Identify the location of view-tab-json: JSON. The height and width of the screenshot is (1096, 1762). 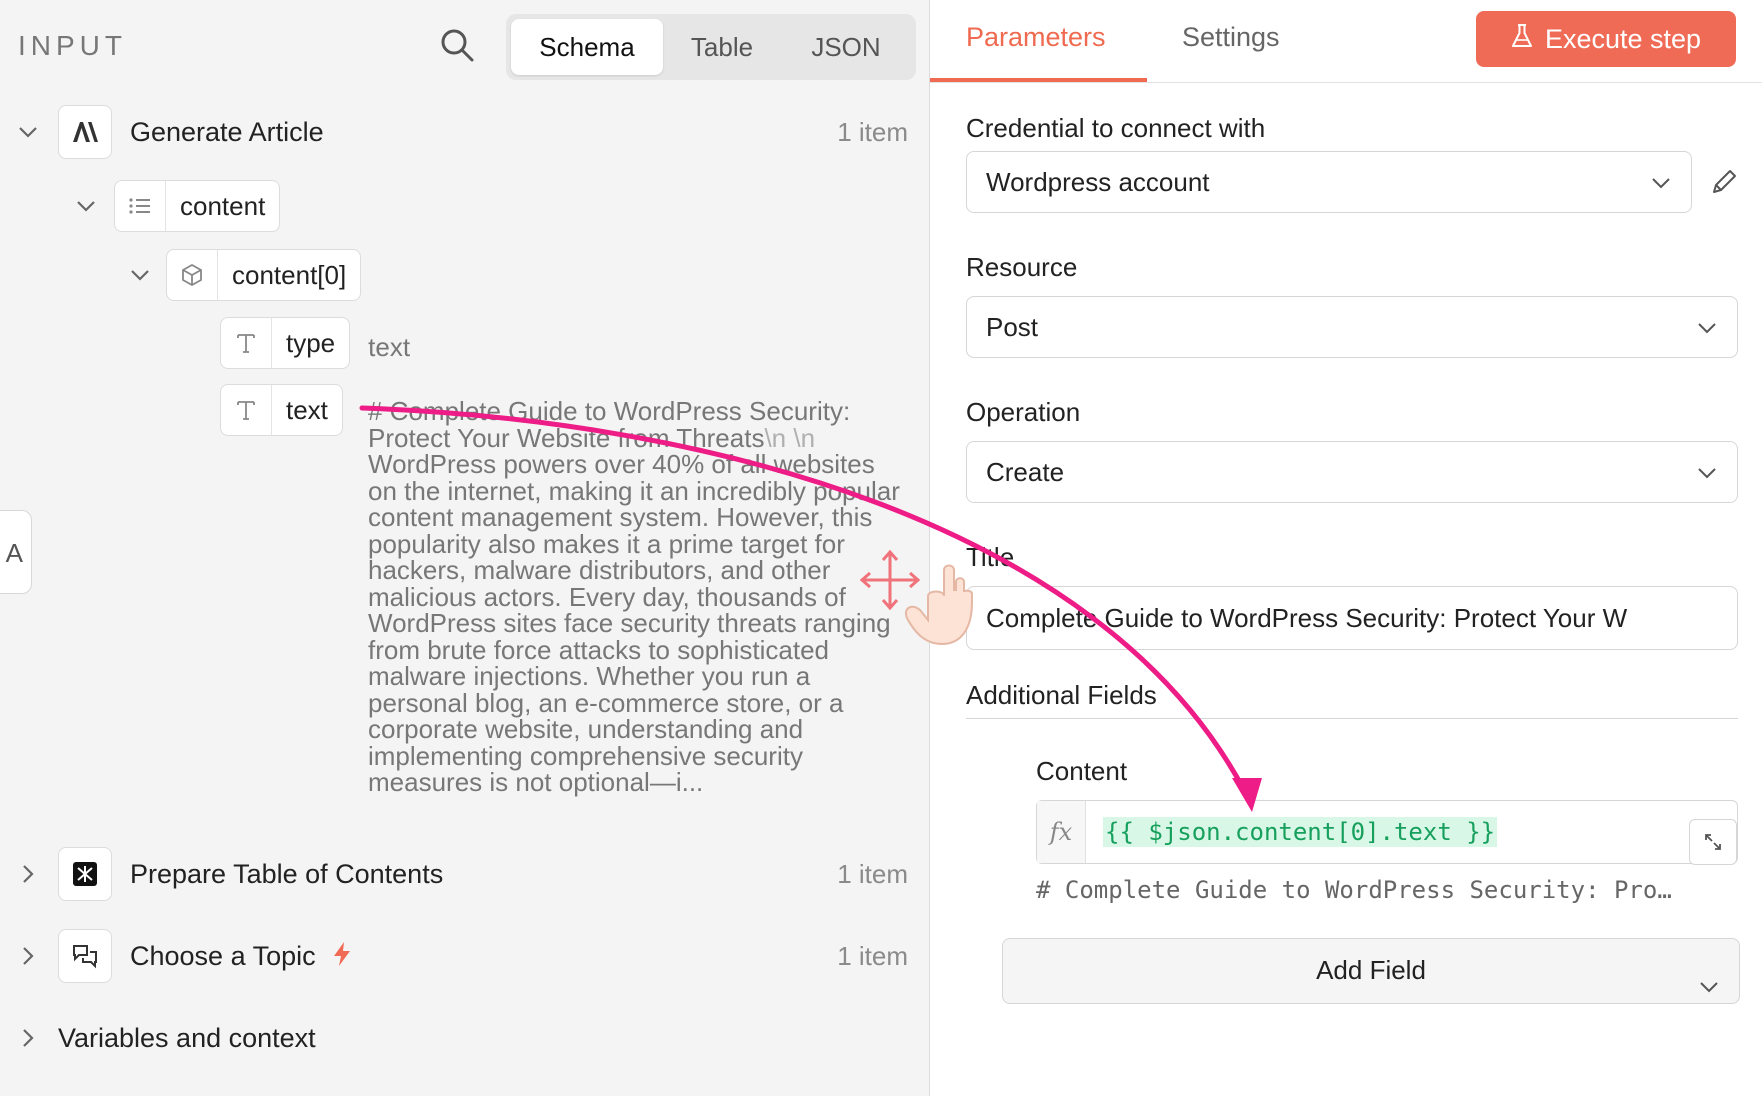
(846, 47).